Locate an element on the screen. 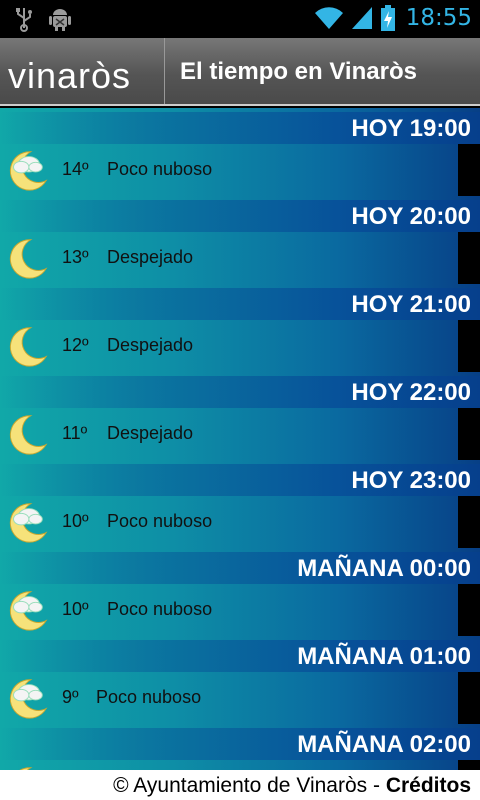  header-separator is located at coordinates (164, 71).